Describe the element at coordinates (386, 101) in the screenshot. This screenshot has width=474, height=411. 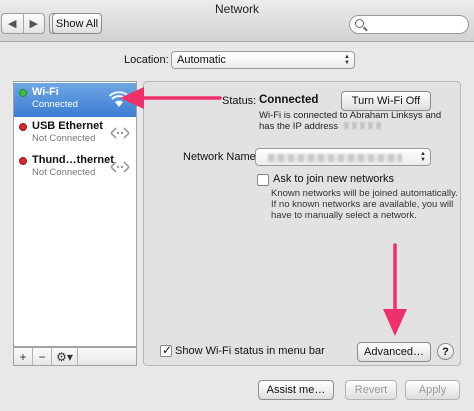
I see `turn-wifi-off-button: Turn Wi-Fi Off` at that location.